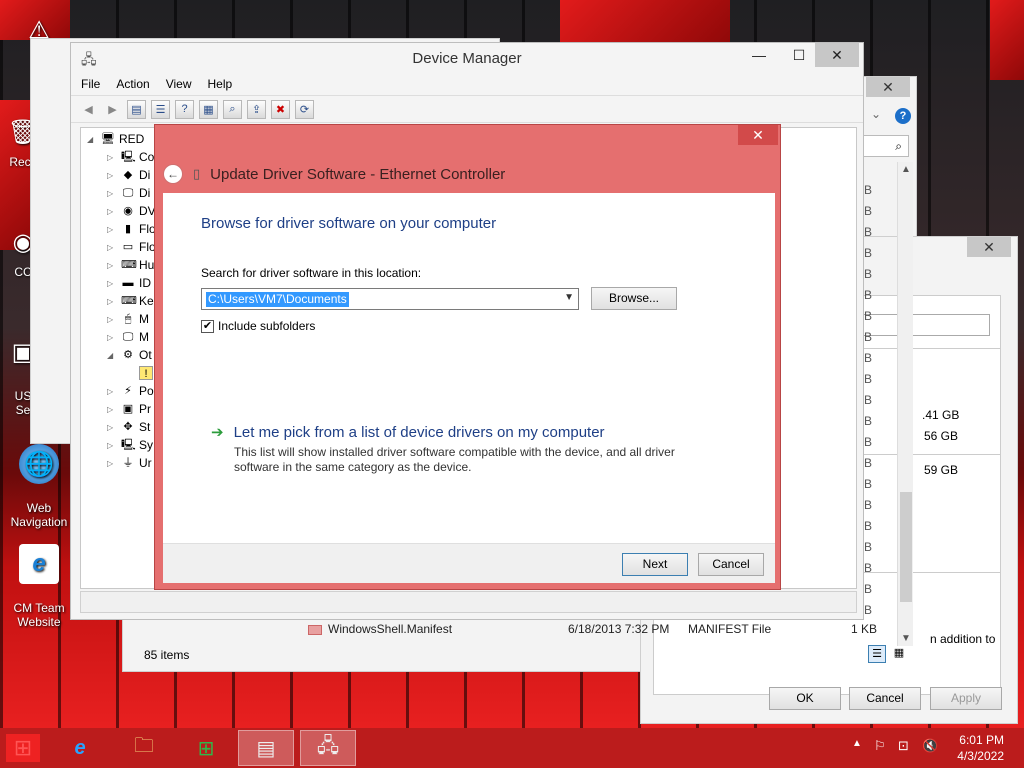 The height and width of the screenshot is (768, 1024). I want to click on scroll-up-icon: ▲, so click(906, 169).